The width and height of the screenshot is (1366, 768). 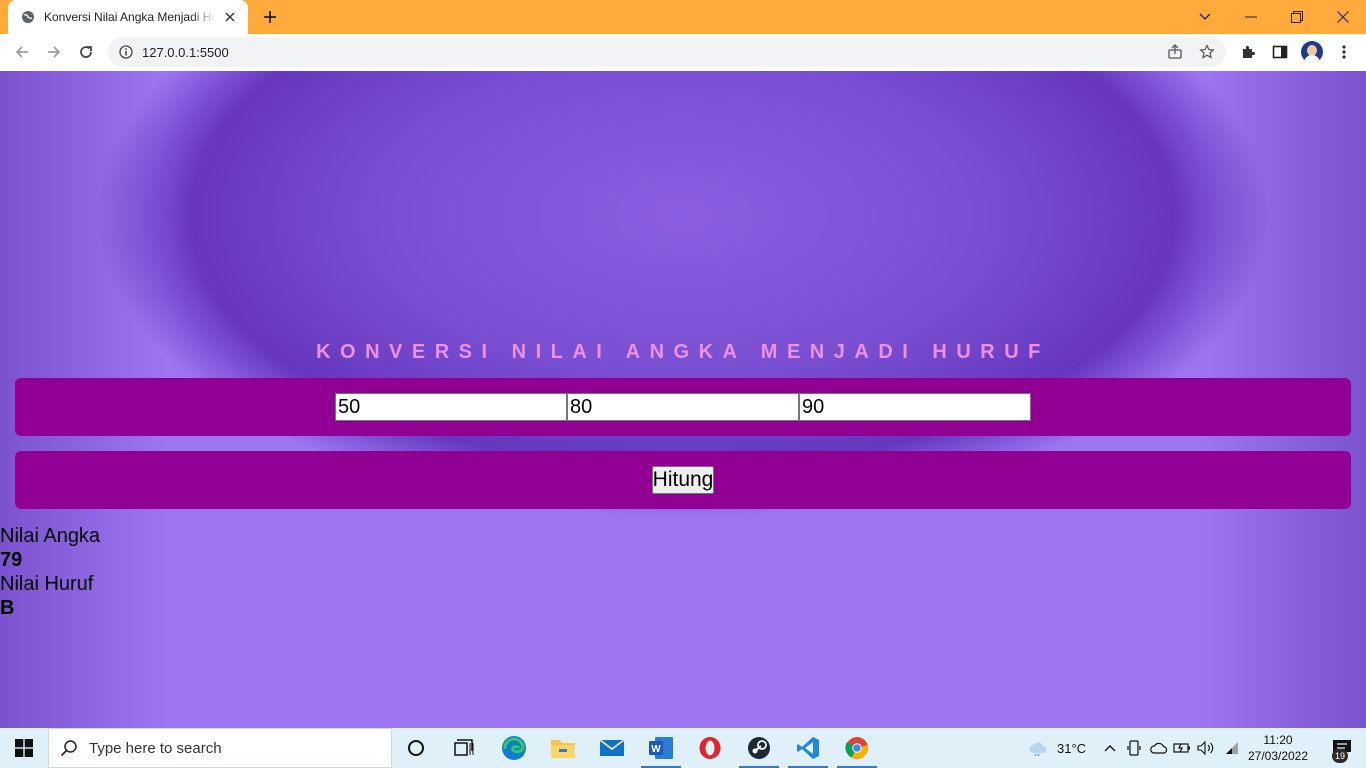 What do you see at coordinates (1207, 52) in the screenshot?
I see `bookmark-star-icon` at bounding box center [1207, 52].